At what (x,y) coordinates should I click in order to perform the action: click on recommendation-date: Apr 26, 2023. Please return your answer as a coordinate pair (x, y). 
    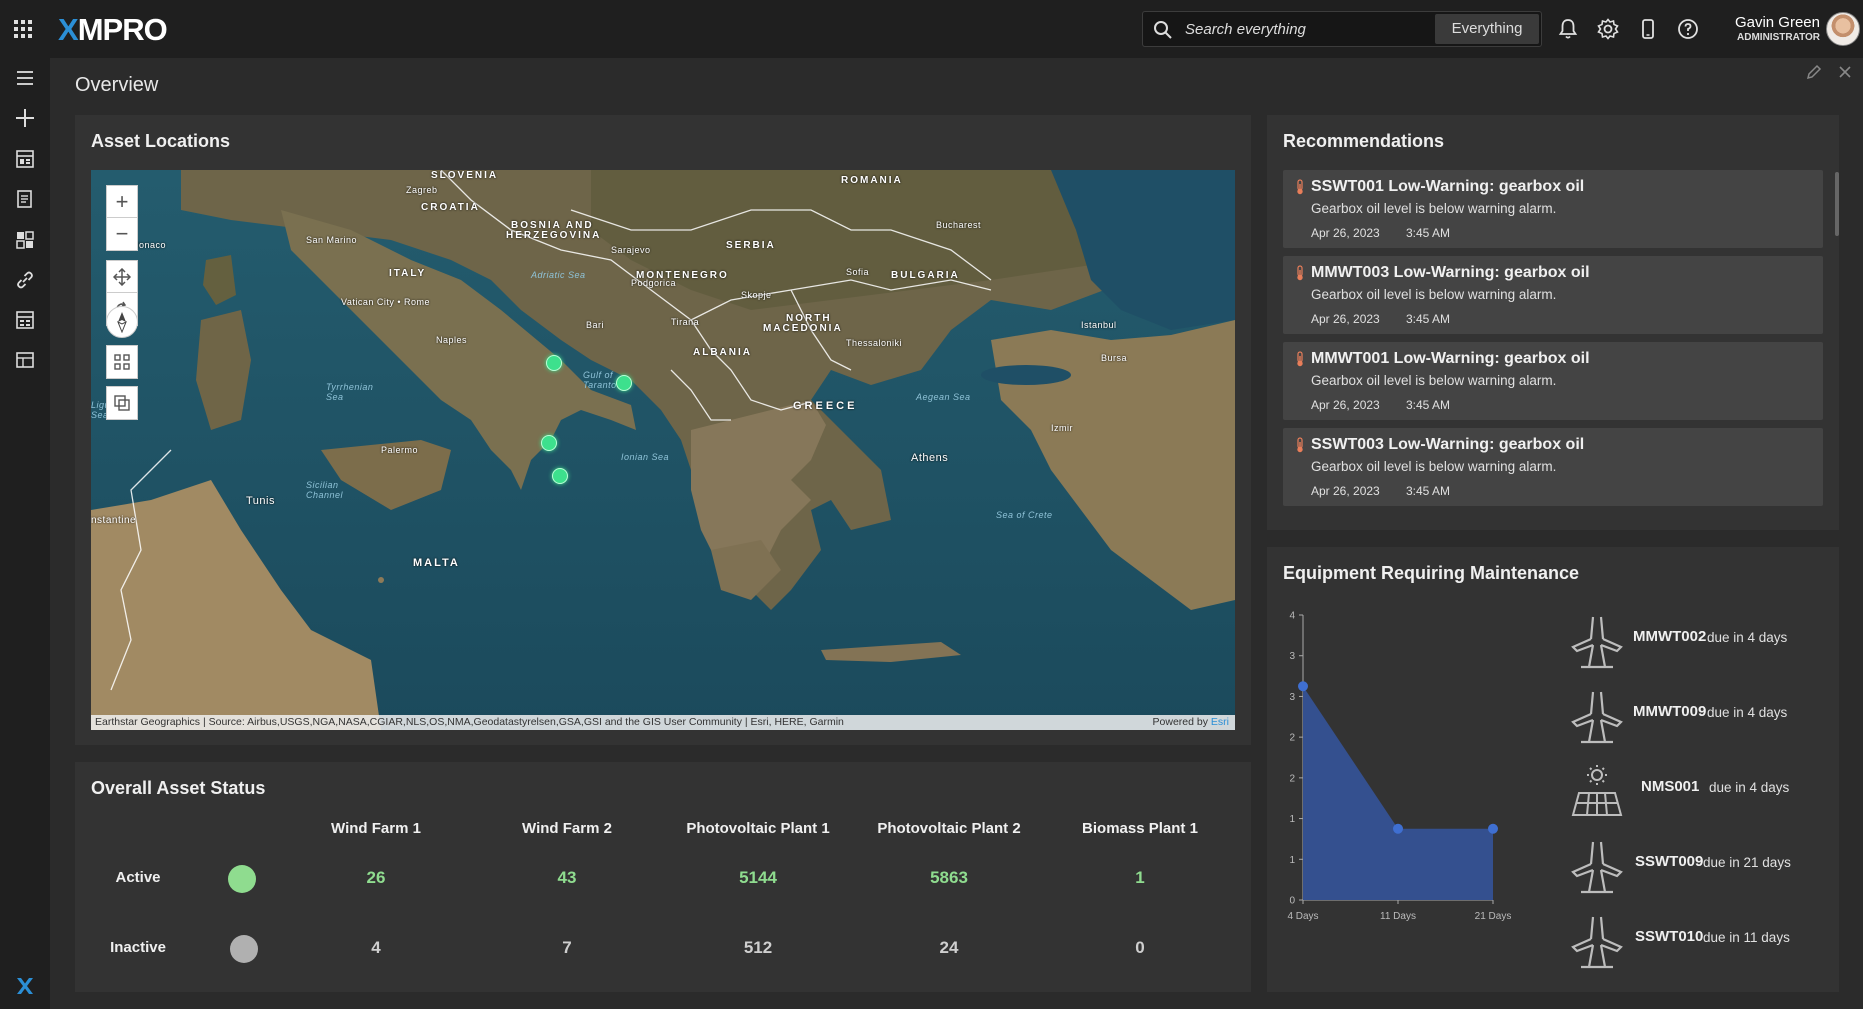
    Looking at the image, I should click on (1345, 233).